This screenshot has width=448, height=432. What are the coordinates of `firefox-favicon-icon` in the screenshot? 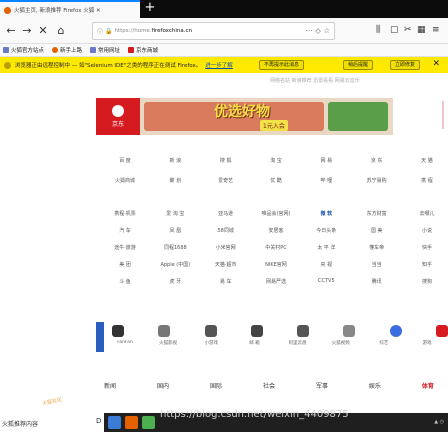 It's located at (7, 10).